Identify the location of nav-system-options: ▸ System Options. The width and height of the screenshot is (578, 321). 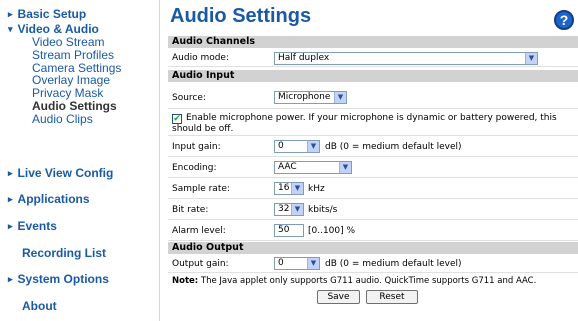
(58, 279).